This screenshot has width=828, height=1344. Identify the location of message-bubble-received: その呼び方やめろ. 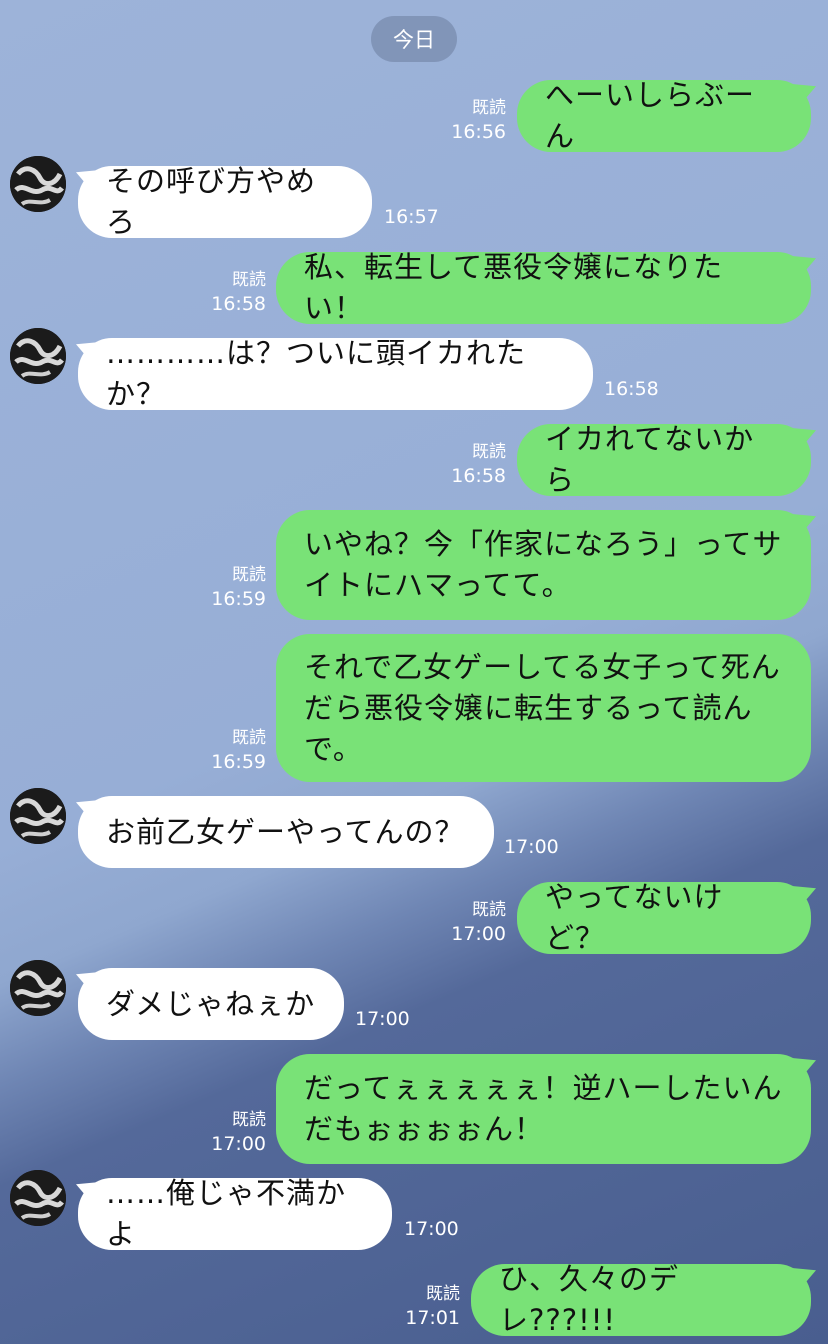
(225, 201).